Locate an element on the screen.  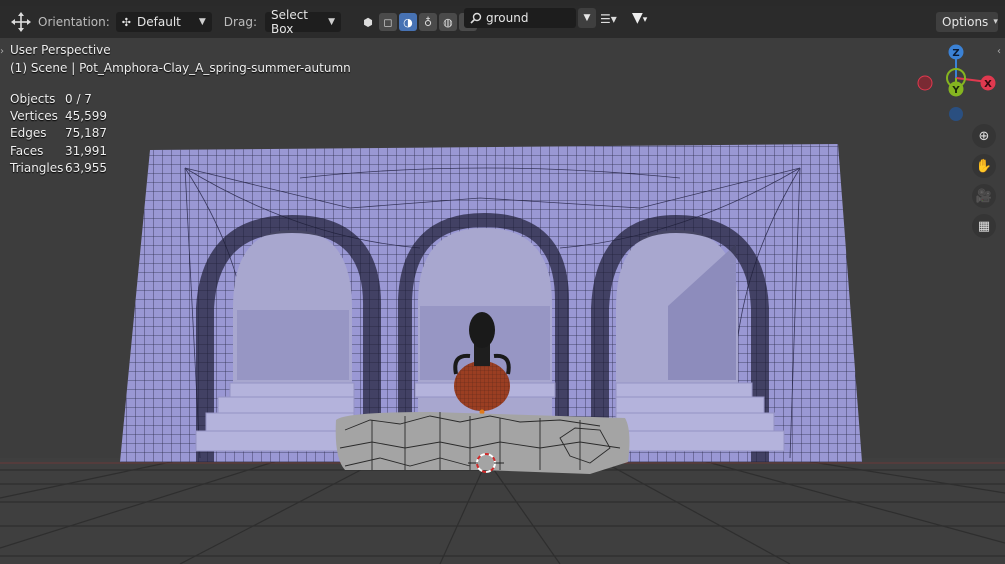
search-icon is located at coordinates (476, 18).